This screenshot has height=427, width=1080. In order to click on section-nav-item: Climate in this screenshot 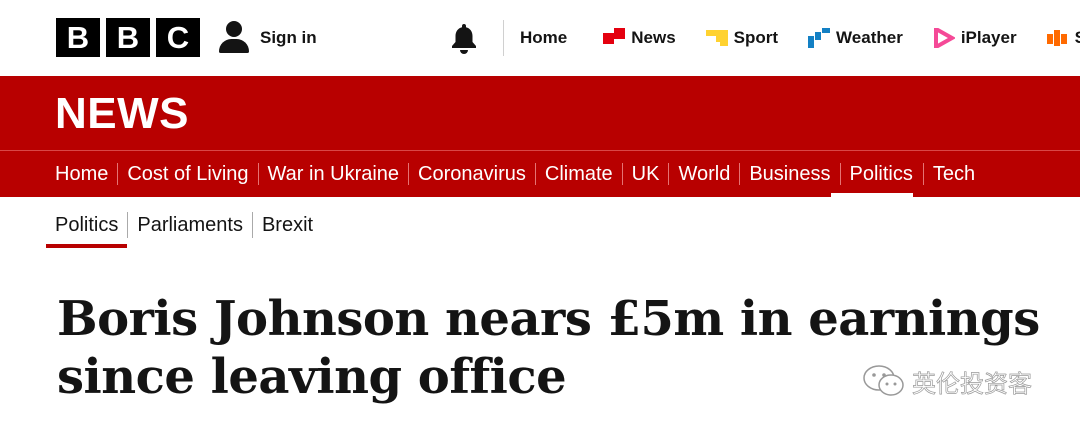, I will do `click(569, 174)`.